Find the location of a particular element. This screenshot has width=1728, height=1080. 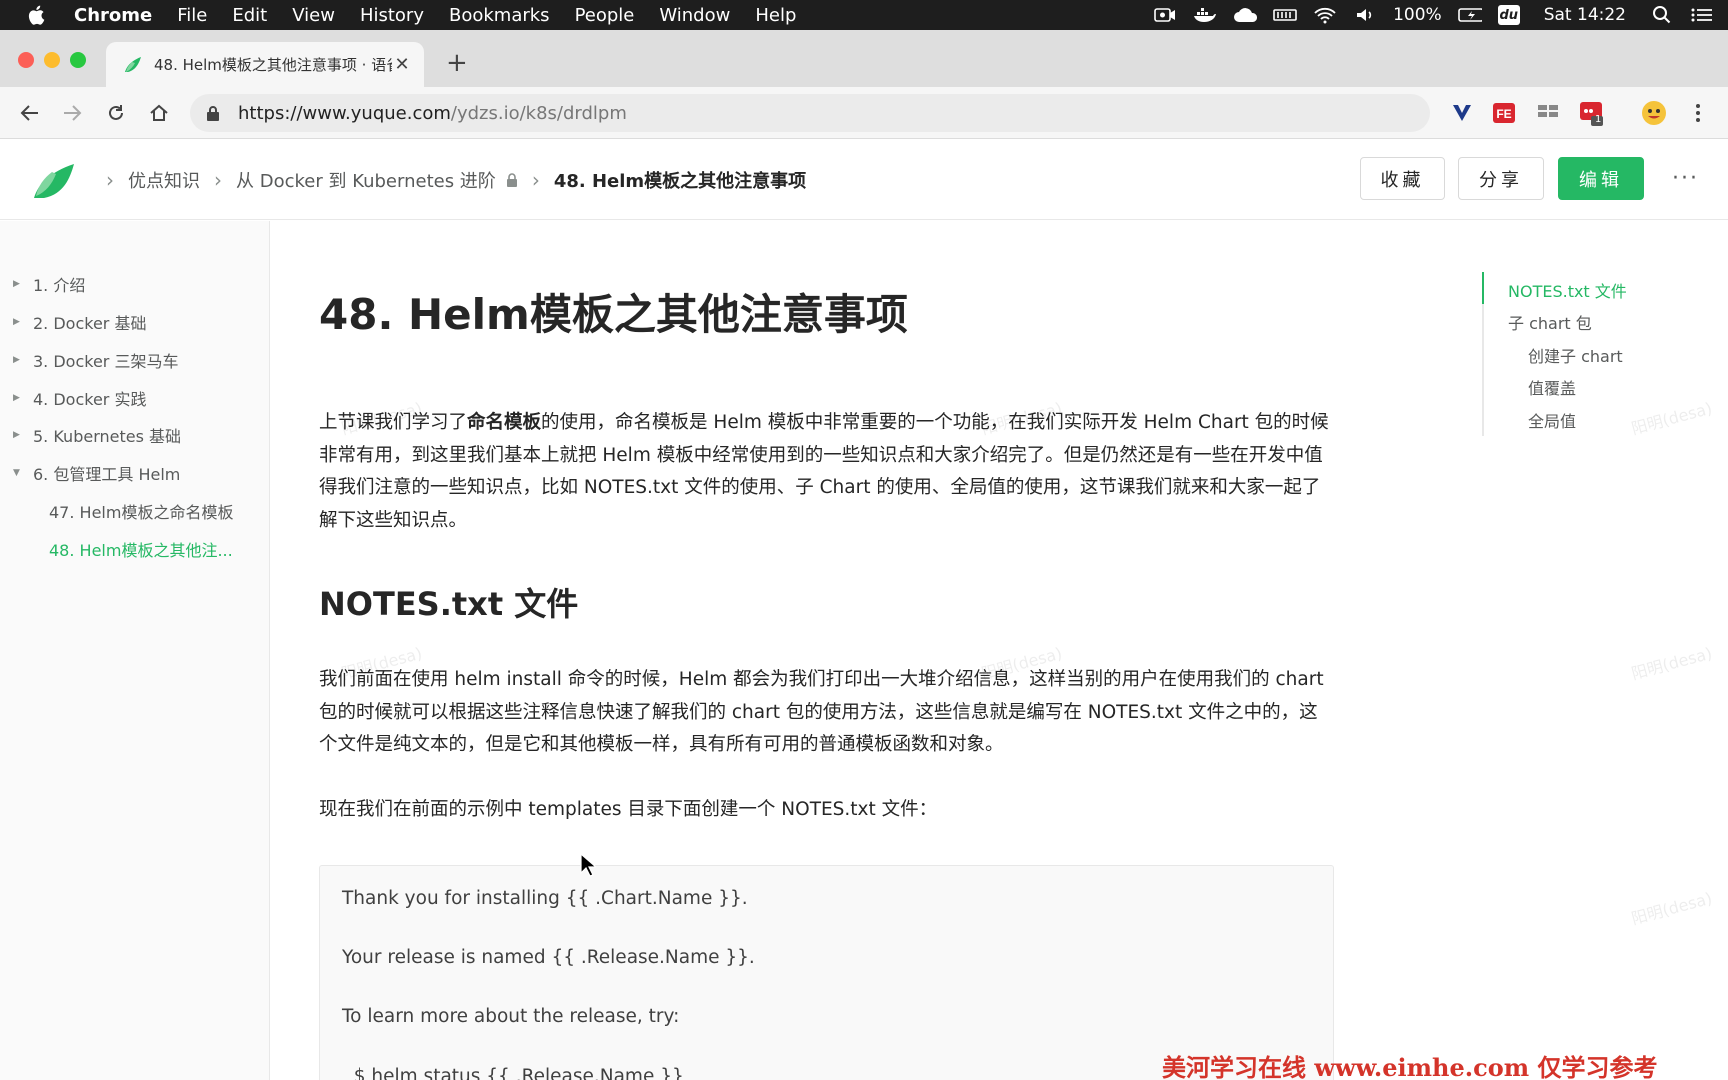

catalog-item: ▼ 6. 包管理工具 Helm is located at coordinates (135, 473).